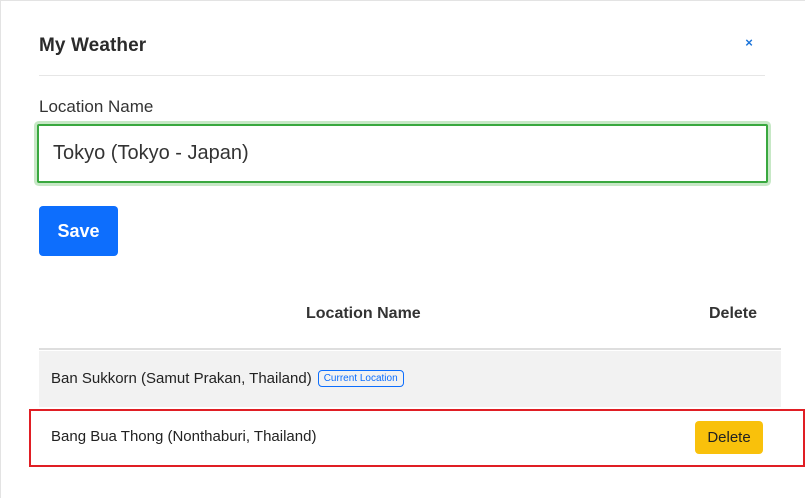  Describe the element at coordinates (363, 313) in the screenshot. I see `column-header-location-name: Location Name` at that location.